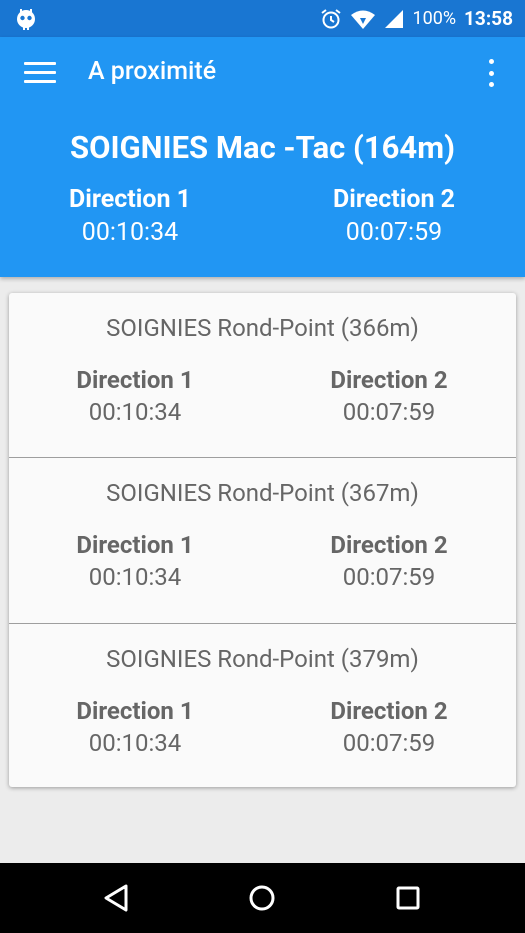 Image resolution: width=525 pixels, height=933 pixels. I want to click on page-title: A proximité, so click(152, 71).